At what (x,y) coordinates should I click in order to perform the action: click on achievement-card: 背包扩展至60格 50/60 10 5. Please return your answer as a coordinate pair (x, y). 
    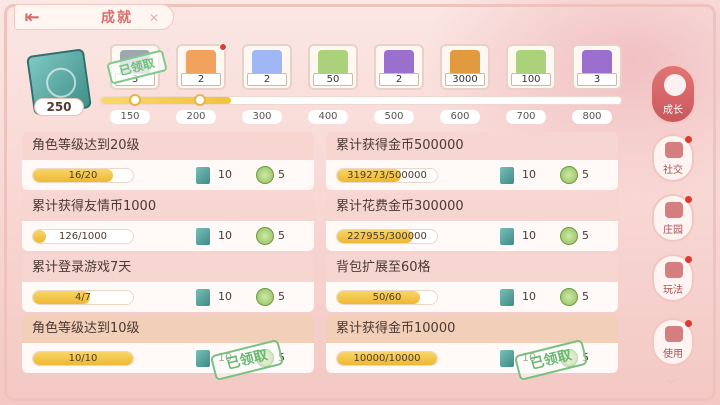
    Looking at the image, I should click on (472, 283).